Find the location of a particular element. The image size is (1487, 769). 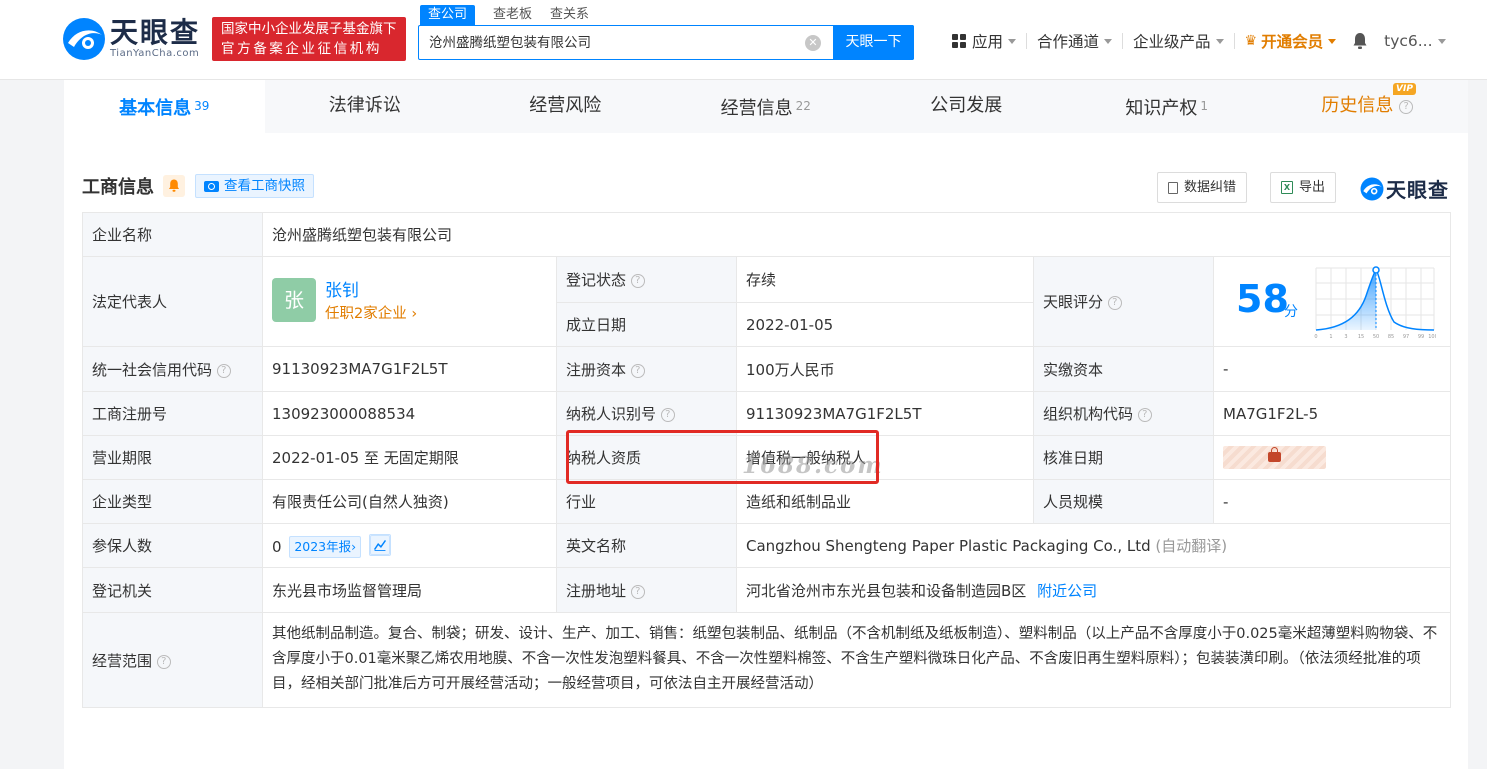

tab-ip: 知识产权 1 is located at coordinates (1167, 106).